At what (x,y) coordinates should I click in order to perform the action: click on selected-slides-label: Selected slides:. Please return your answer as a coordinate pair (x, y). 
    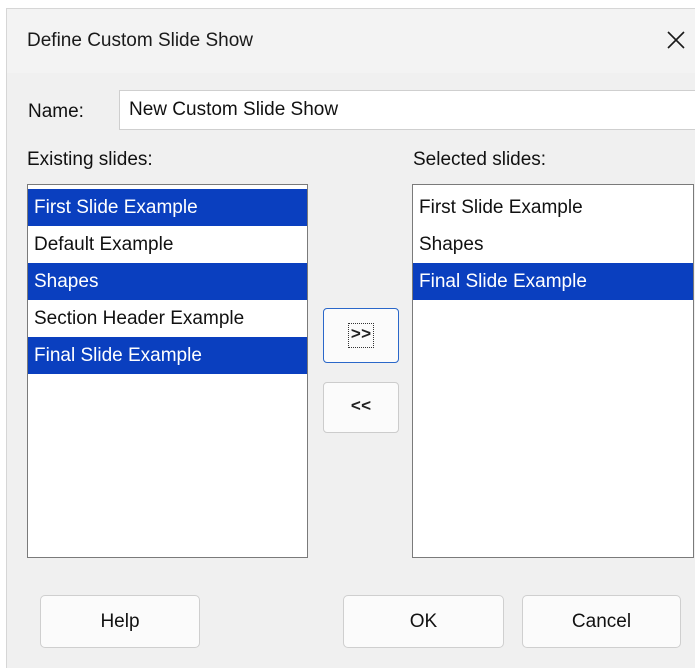
    Looking at the image, I should click on (480, 159).